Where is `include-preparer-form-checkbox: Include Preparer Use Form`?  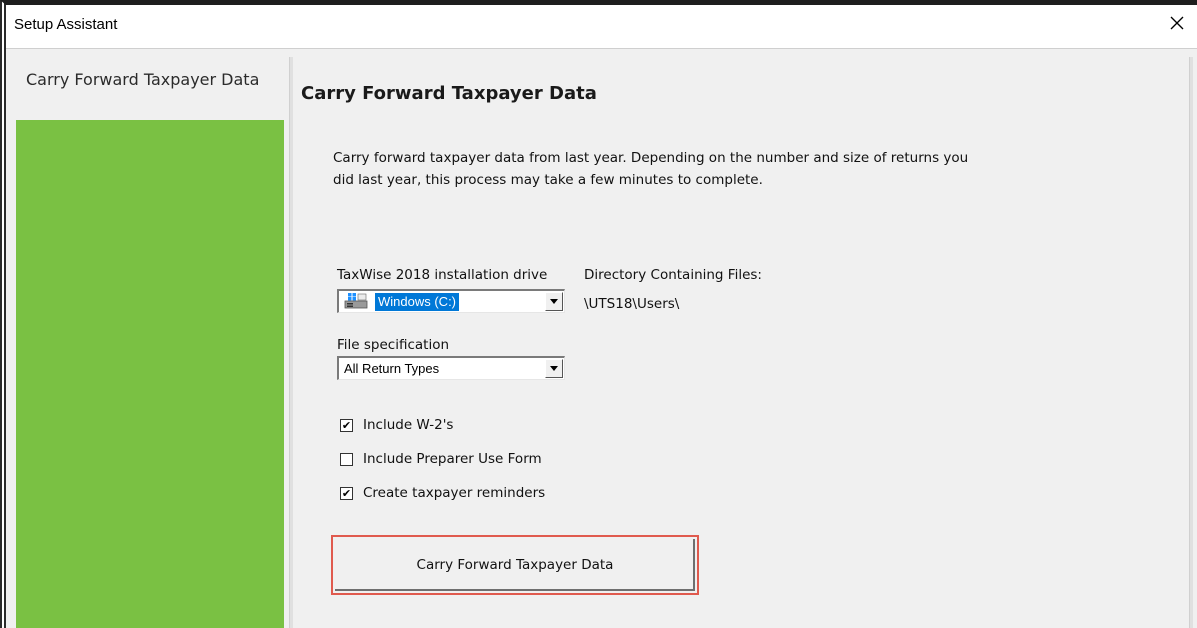 include-preparer-form-checkbox: Include Preparer Use Form is located at coordinates (441, 459).